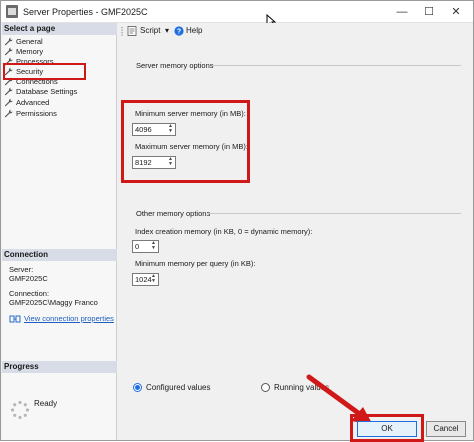 This screenshot has width=474, height=442. I want to click on server-memory-group-divider, so click(337, 65).